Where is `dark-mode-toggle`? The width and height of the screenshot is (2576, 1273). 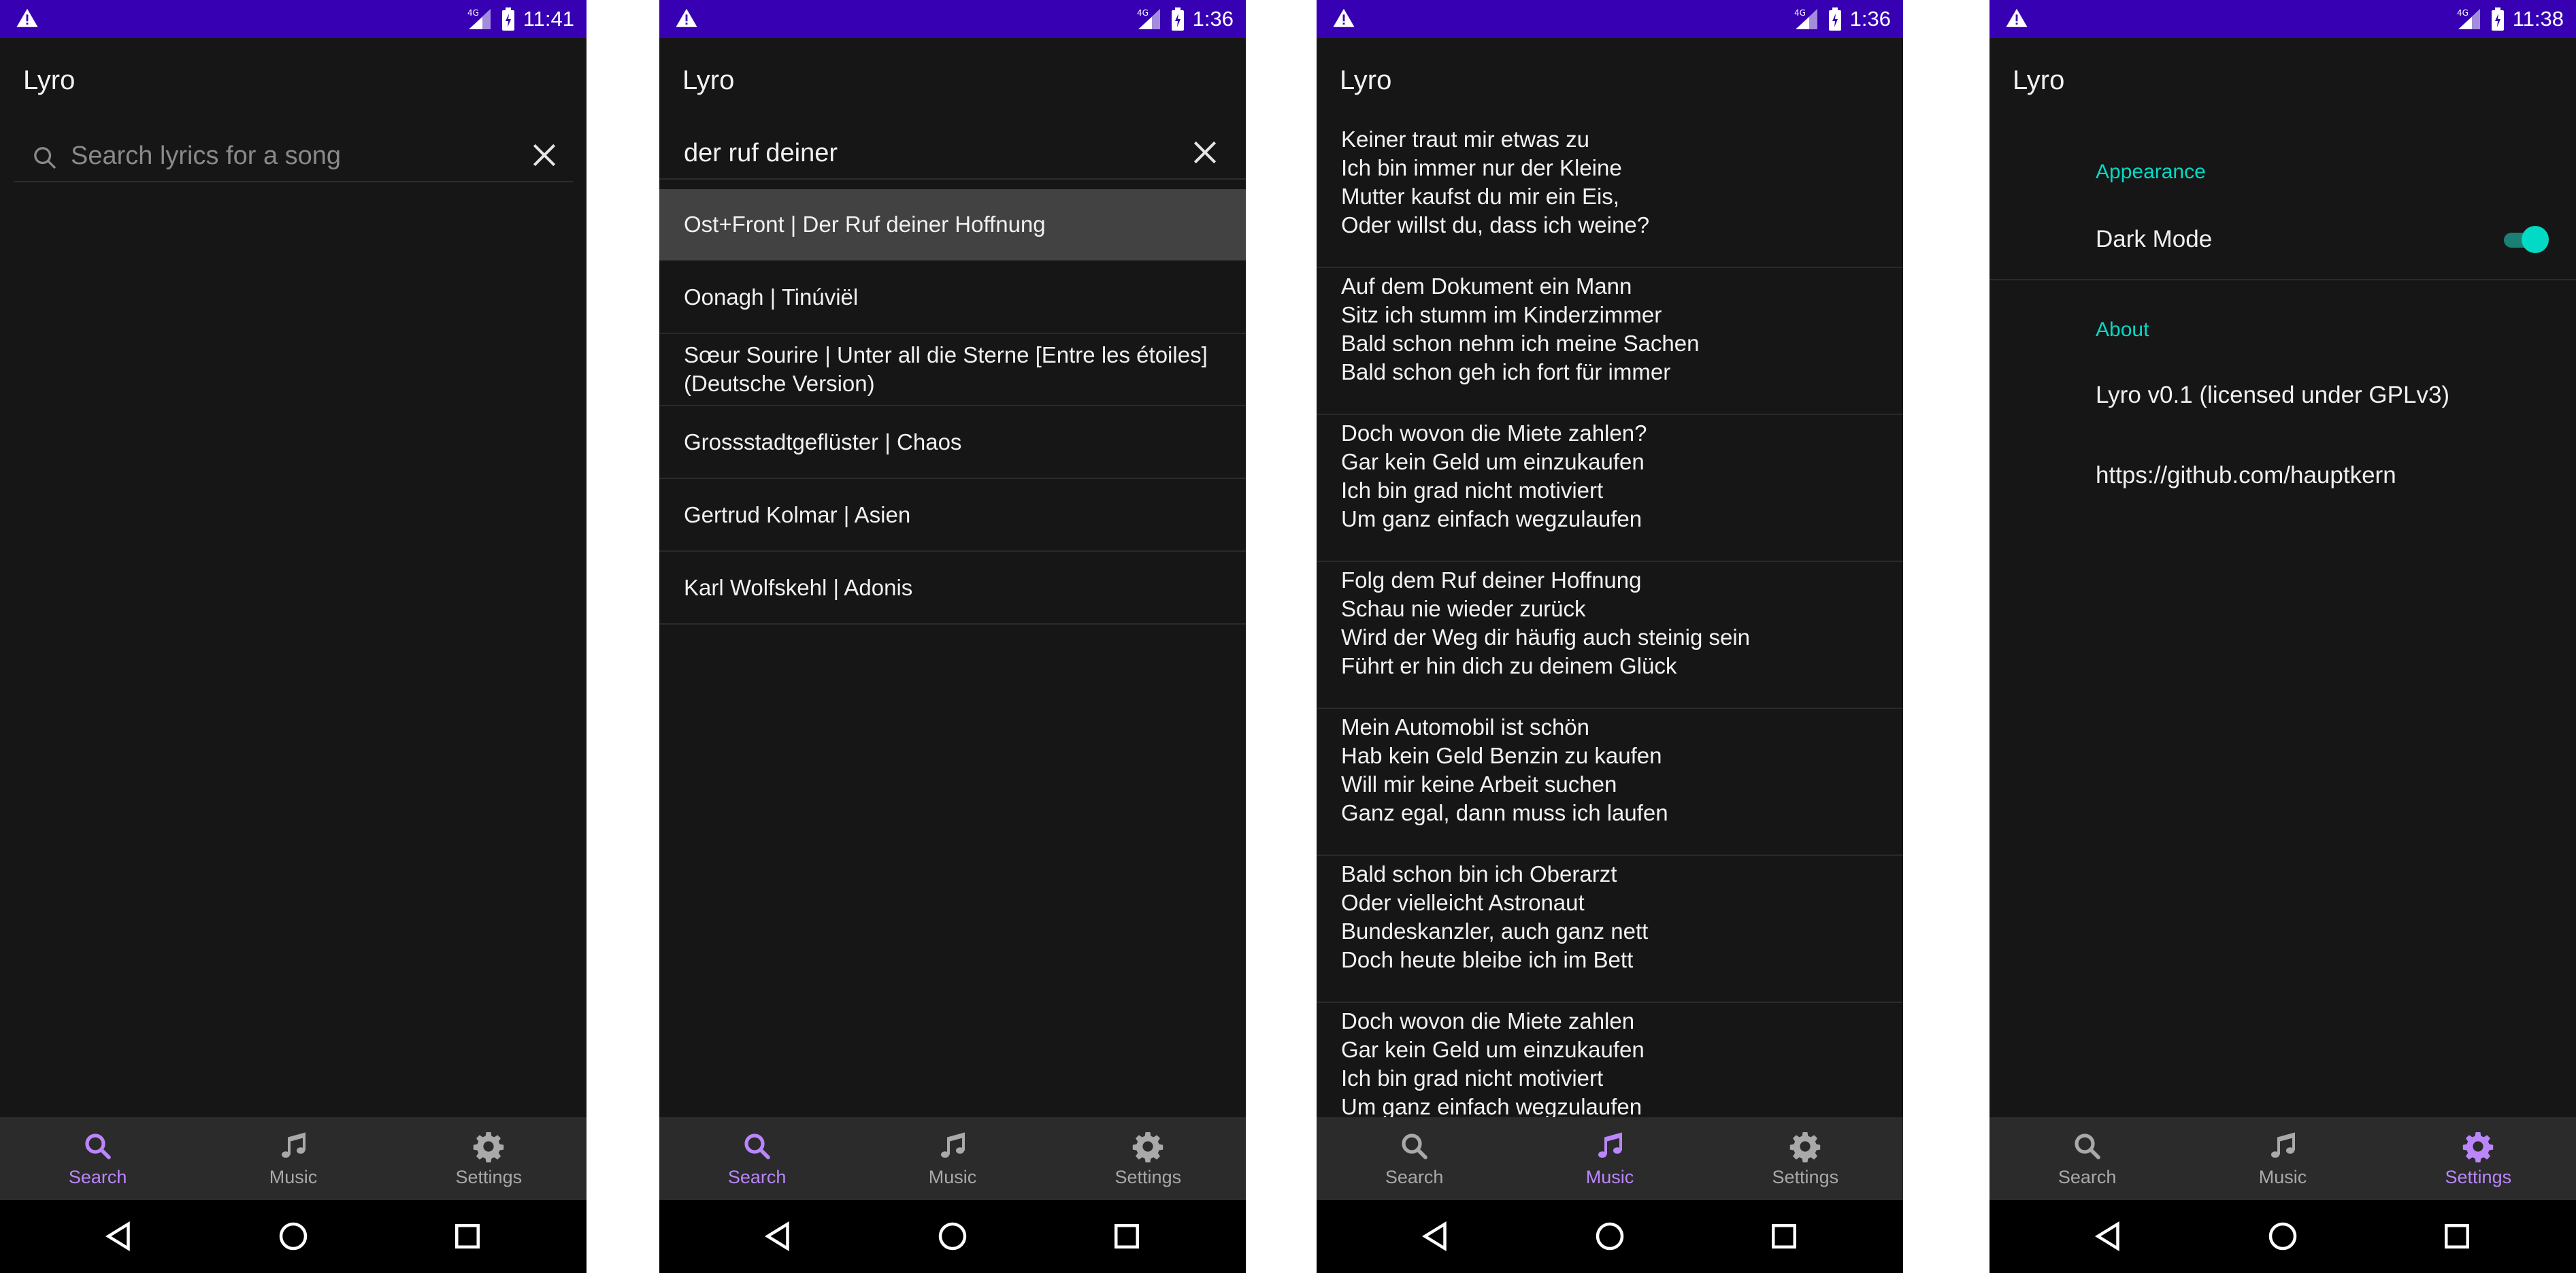
dark-mode-toggle is located at coordinates (2525, 239).